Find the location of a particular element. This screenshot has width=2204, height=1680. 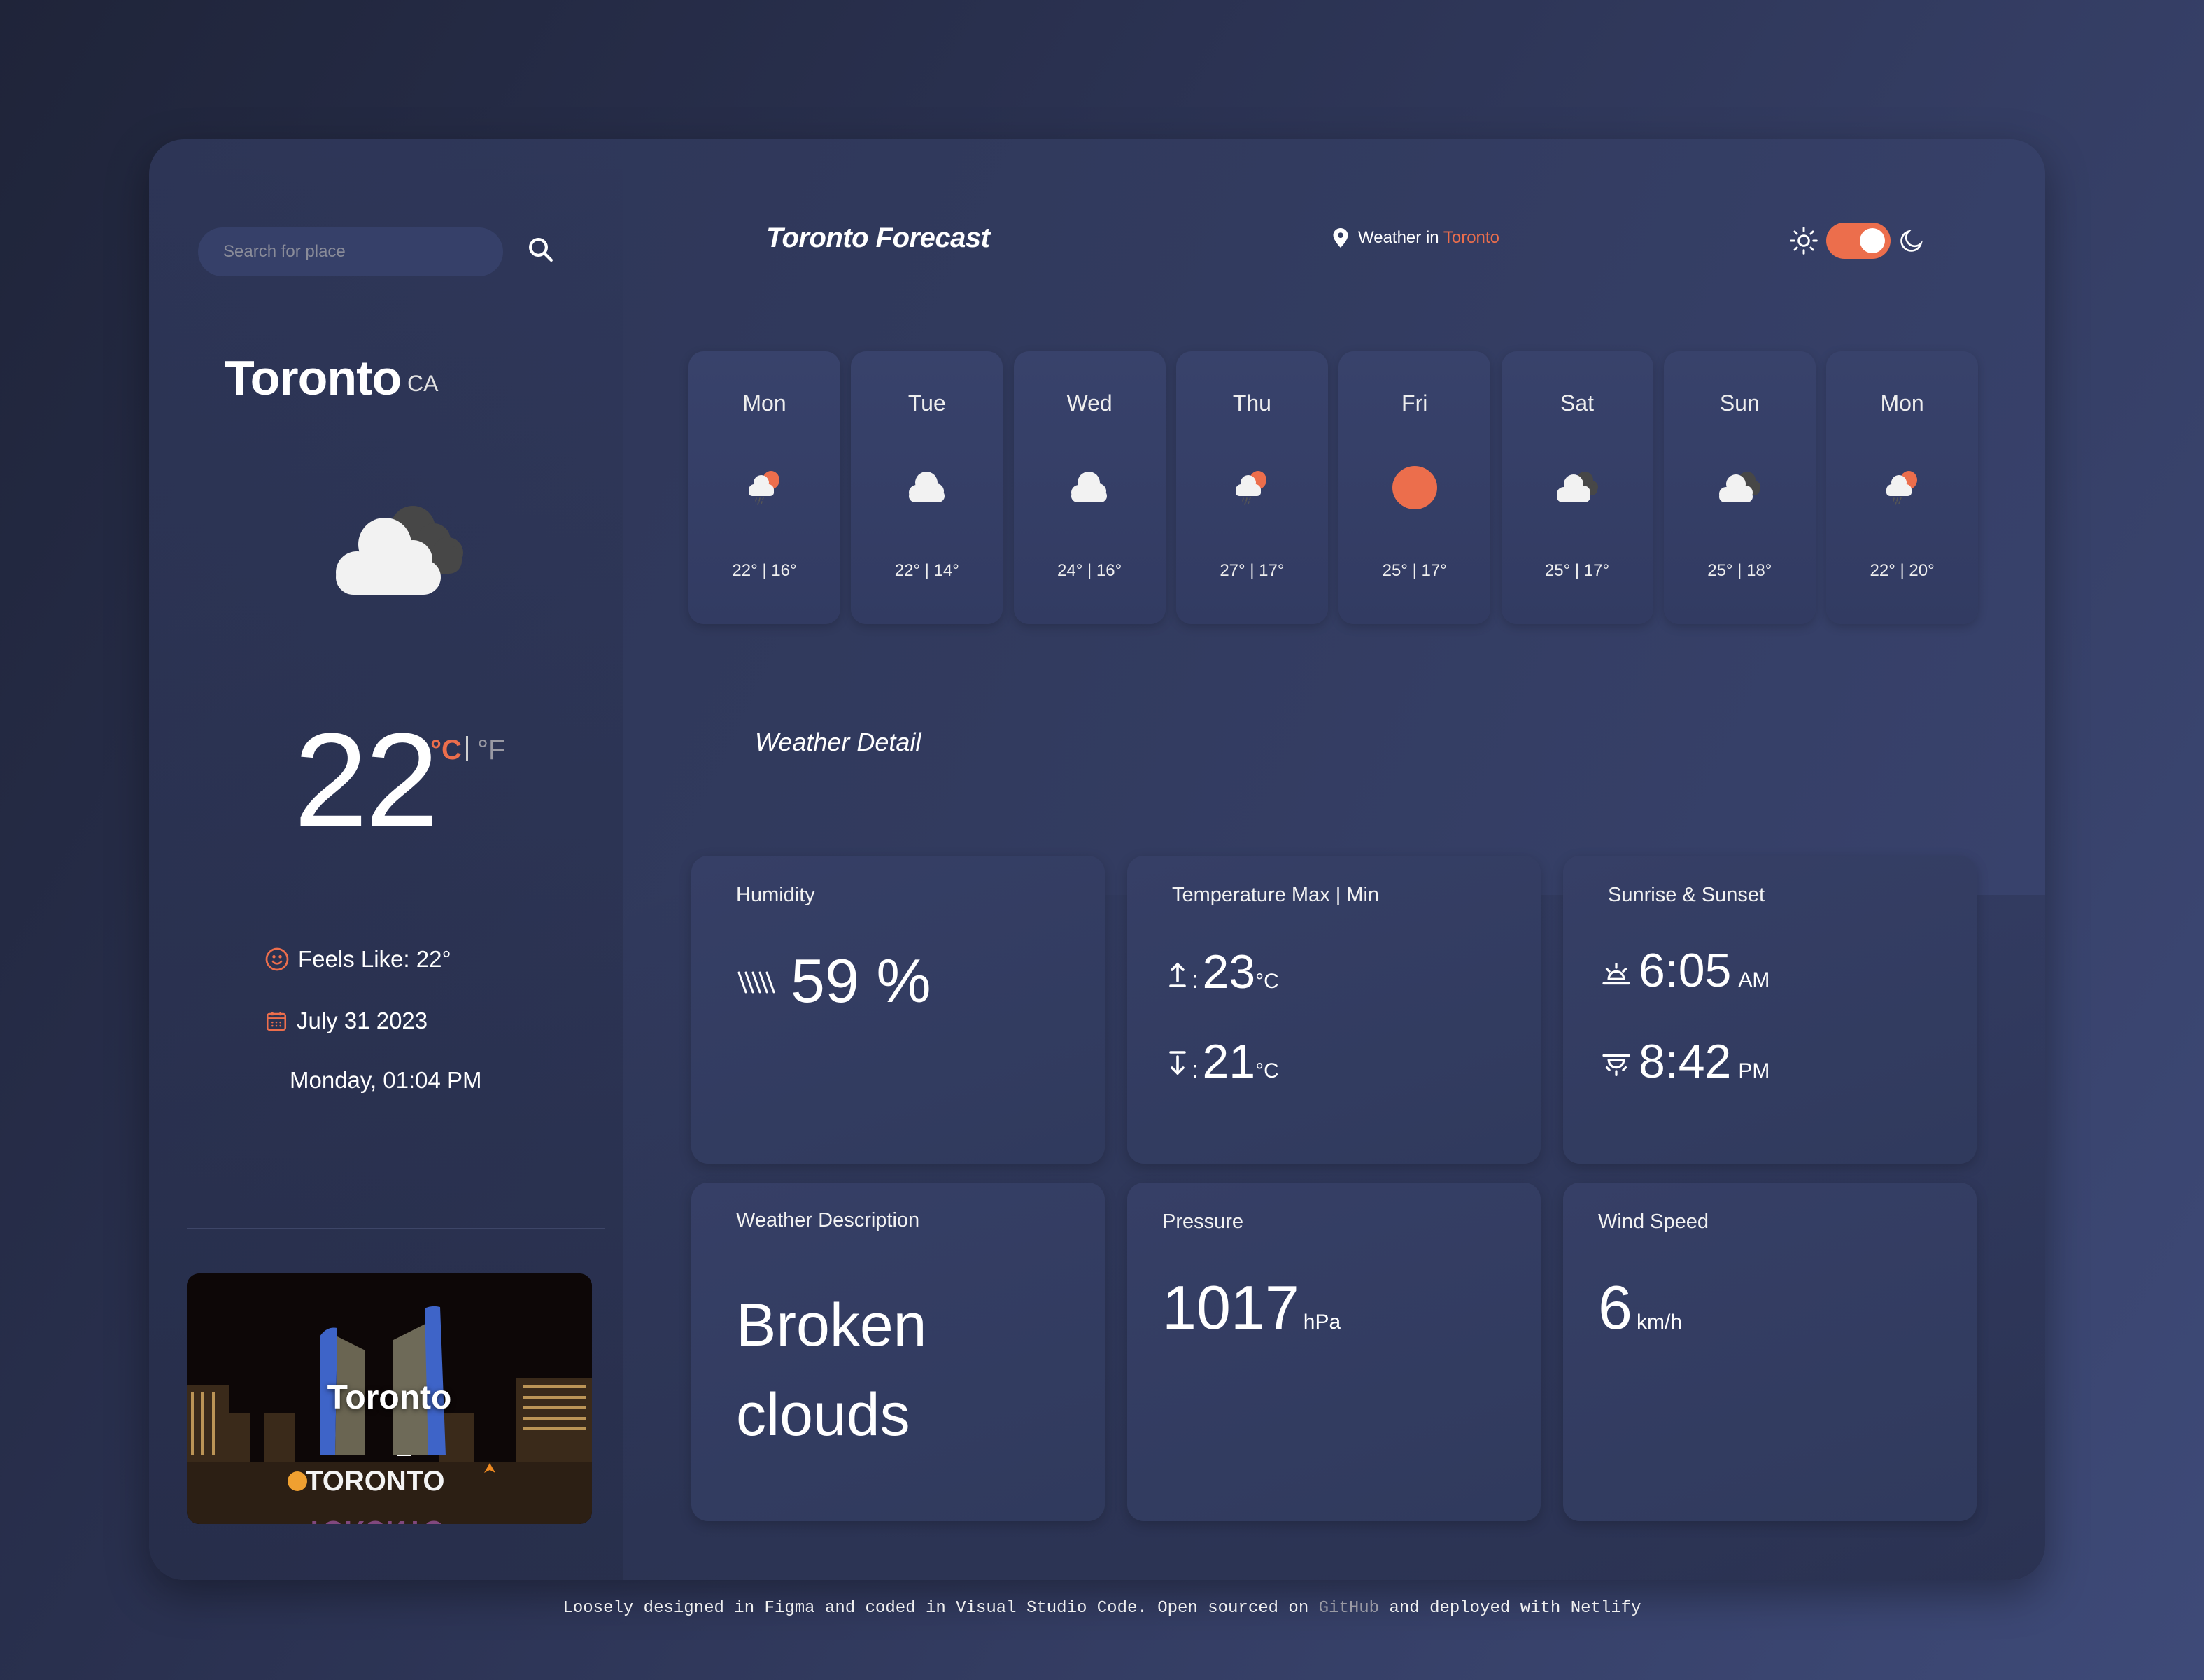

cloud-icon is located at coordinates (926, 487).